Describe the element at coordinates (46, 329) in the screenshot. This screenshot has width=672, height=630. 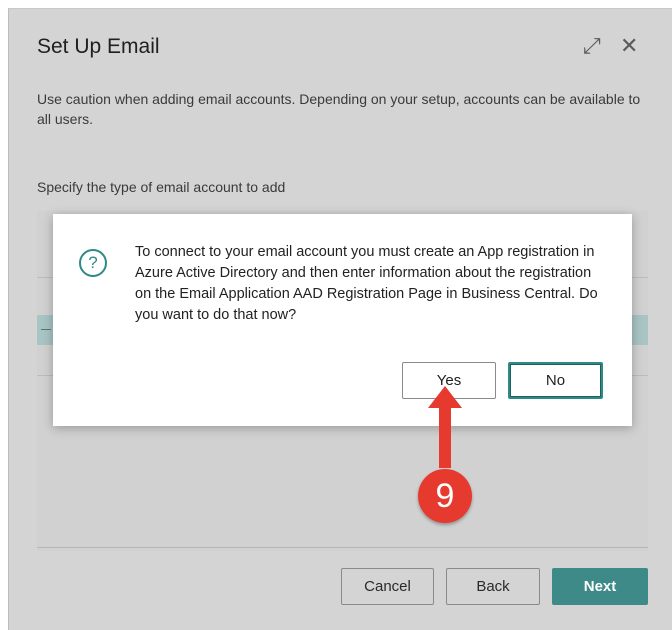
I see `row-marker` at that location.